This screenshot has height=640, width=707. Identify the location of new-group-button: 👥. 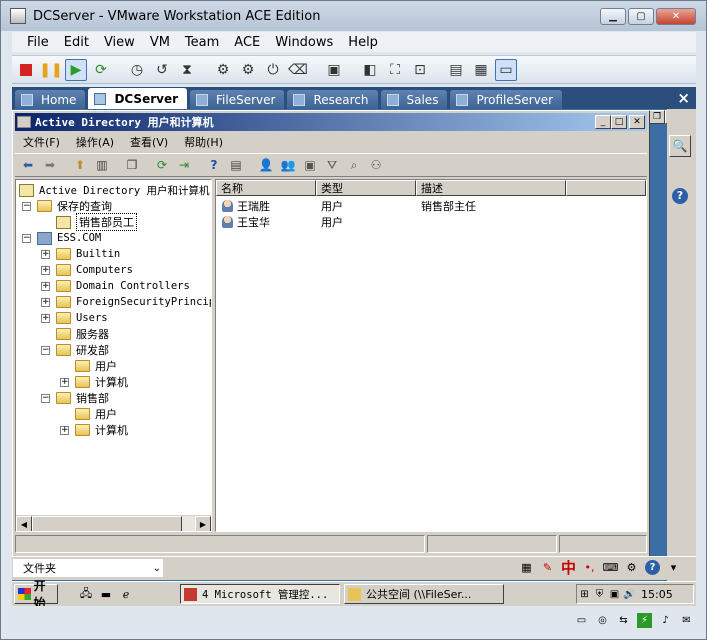
(288, 165).